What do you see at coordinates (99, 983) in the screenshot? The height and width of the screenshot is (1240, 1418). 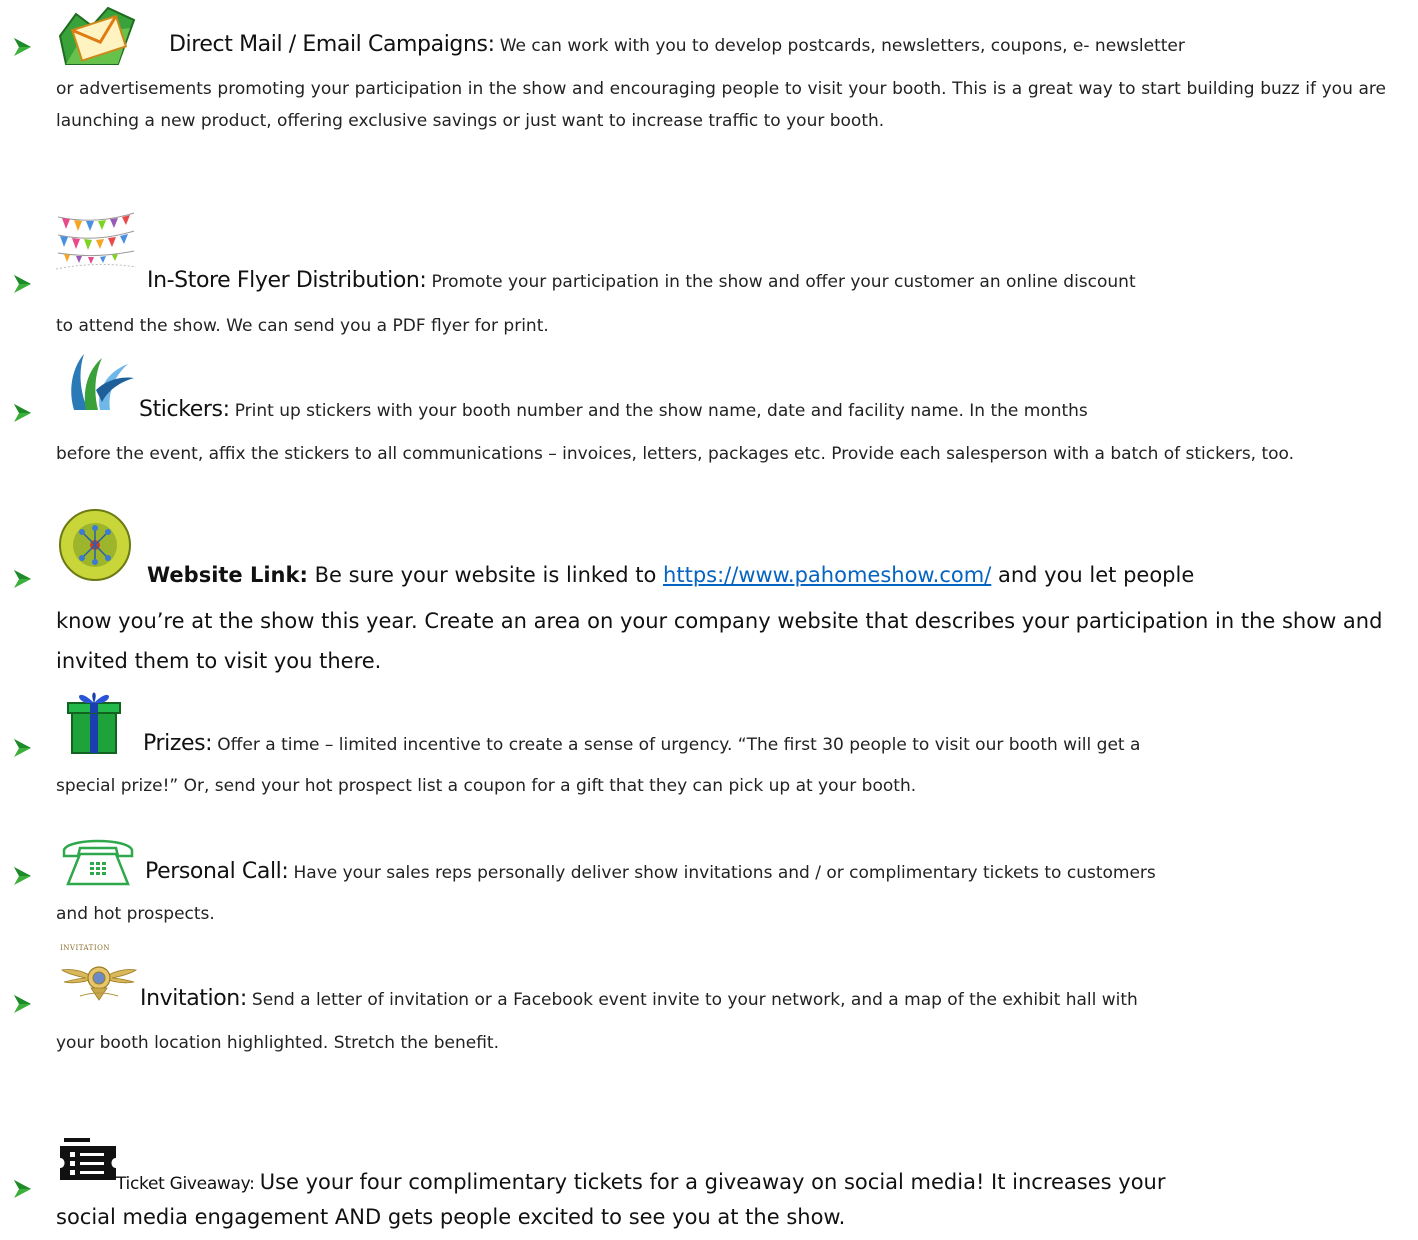 I see `invitation-crest-icon` at bounding box center [99, 983].